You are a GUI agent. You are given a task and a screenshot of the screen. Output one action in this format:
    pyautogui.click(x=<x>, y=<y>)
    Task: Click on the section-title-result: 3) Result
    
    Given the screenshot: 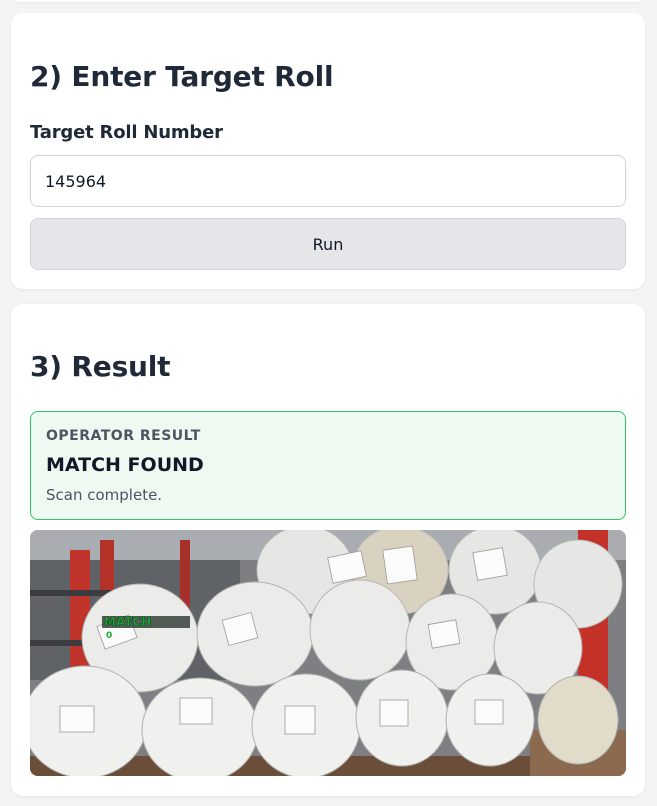 What is the action you would take?
    pyautogui.click(x=100, y=366)
    